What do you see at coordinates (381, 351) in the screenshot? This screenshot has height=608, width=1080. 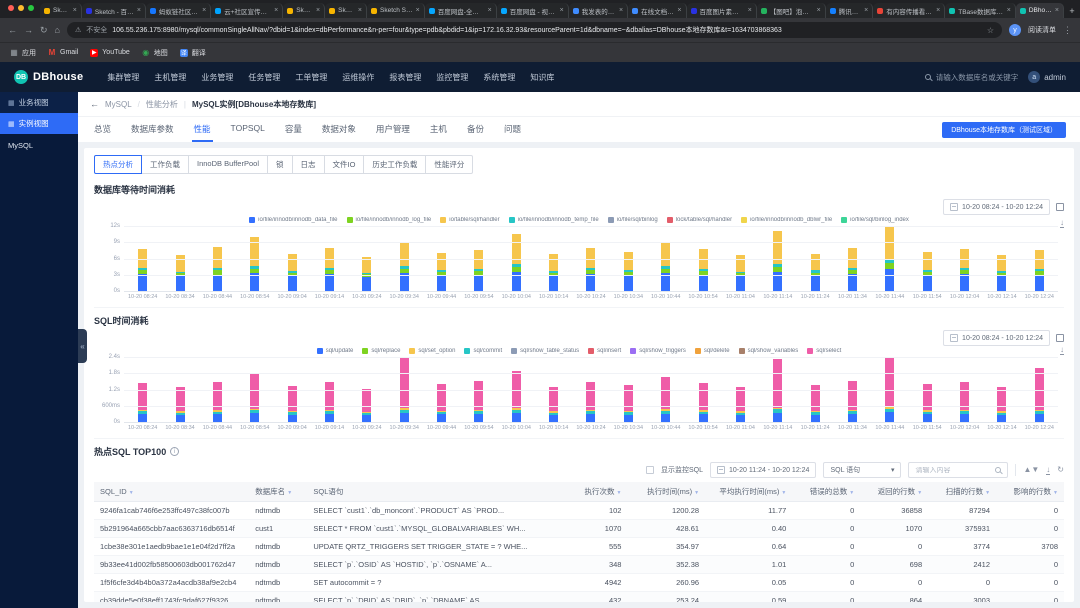 I see `legend-item: sql/replace` at bounding box center [381, 351].